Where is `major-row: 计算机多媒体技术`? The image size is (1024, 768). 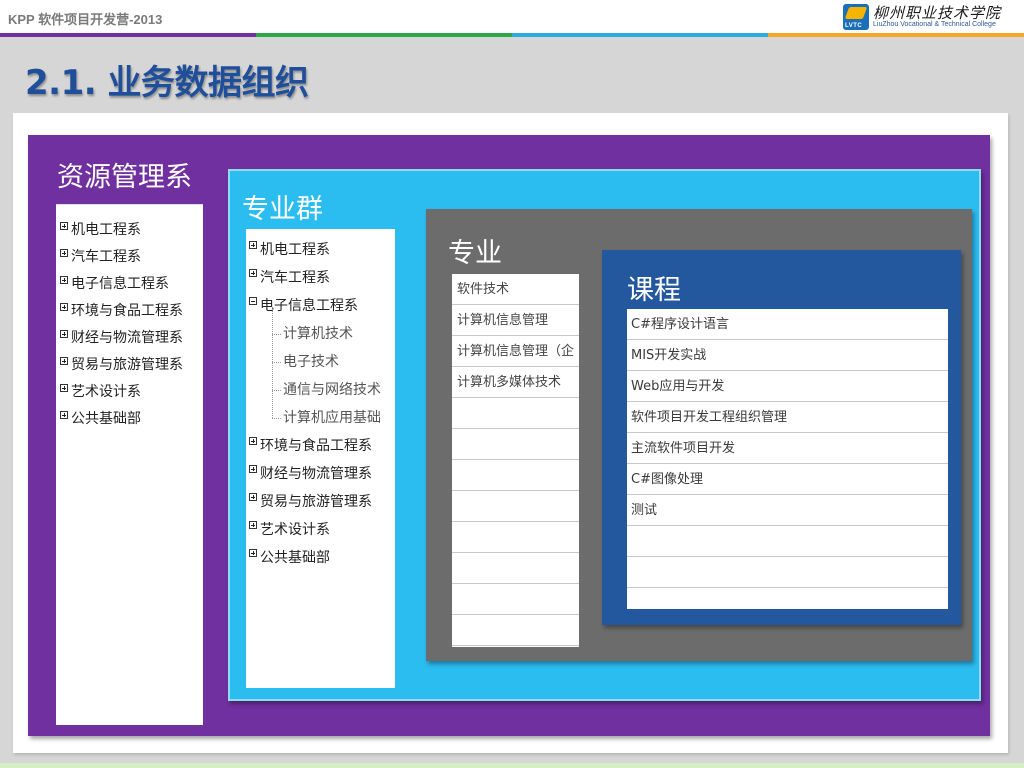
major-row: 计算机多媒体技术 is located at coordinates (515, 382).